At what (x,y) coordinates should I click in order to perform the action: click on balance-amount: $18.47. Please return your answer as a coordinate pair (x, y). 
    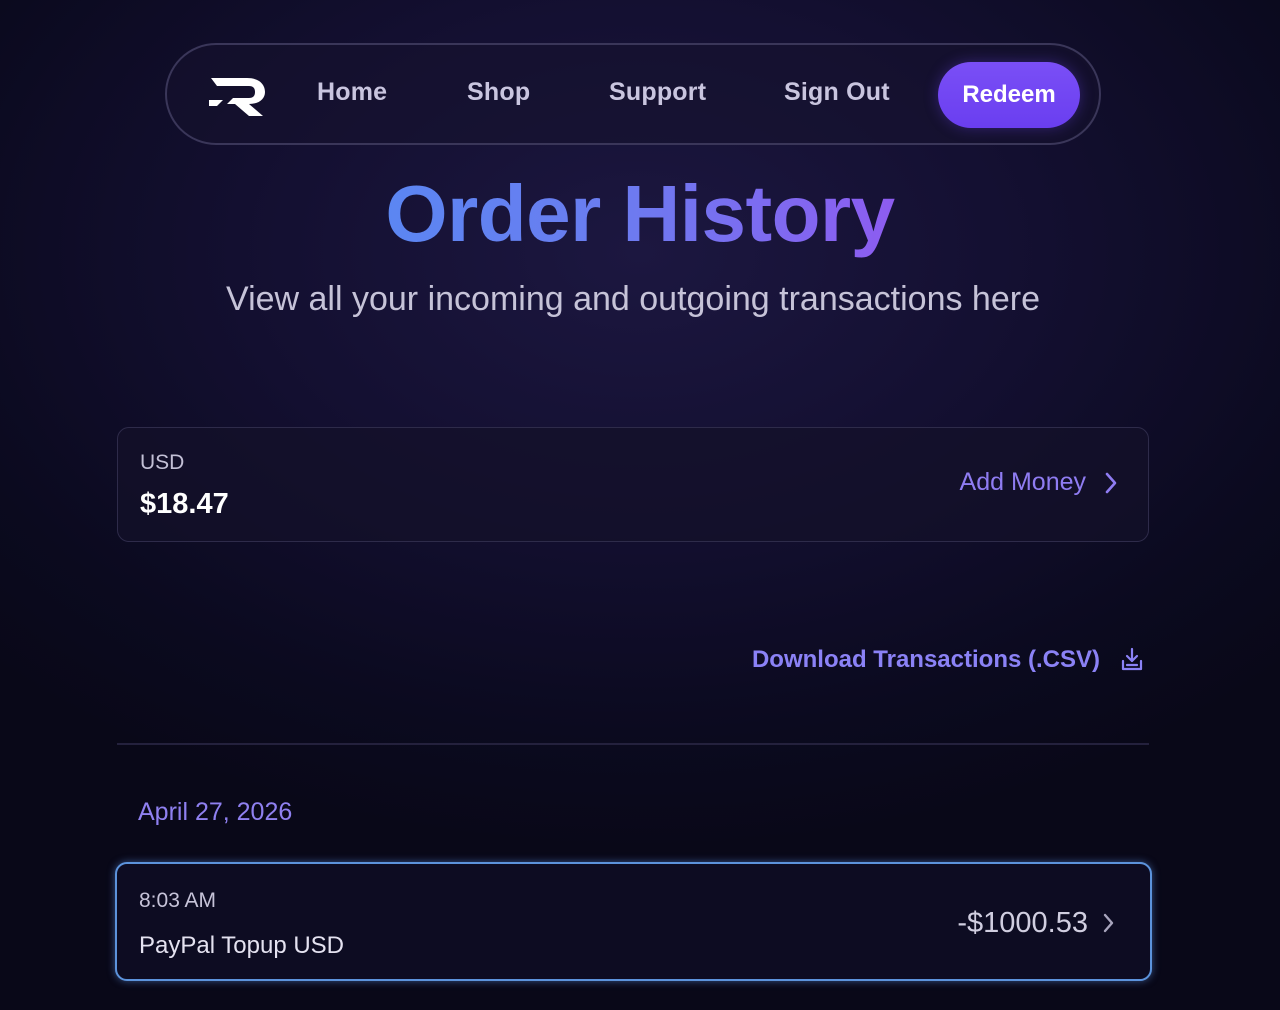
    Looking at the image, I should click on (184, 504).